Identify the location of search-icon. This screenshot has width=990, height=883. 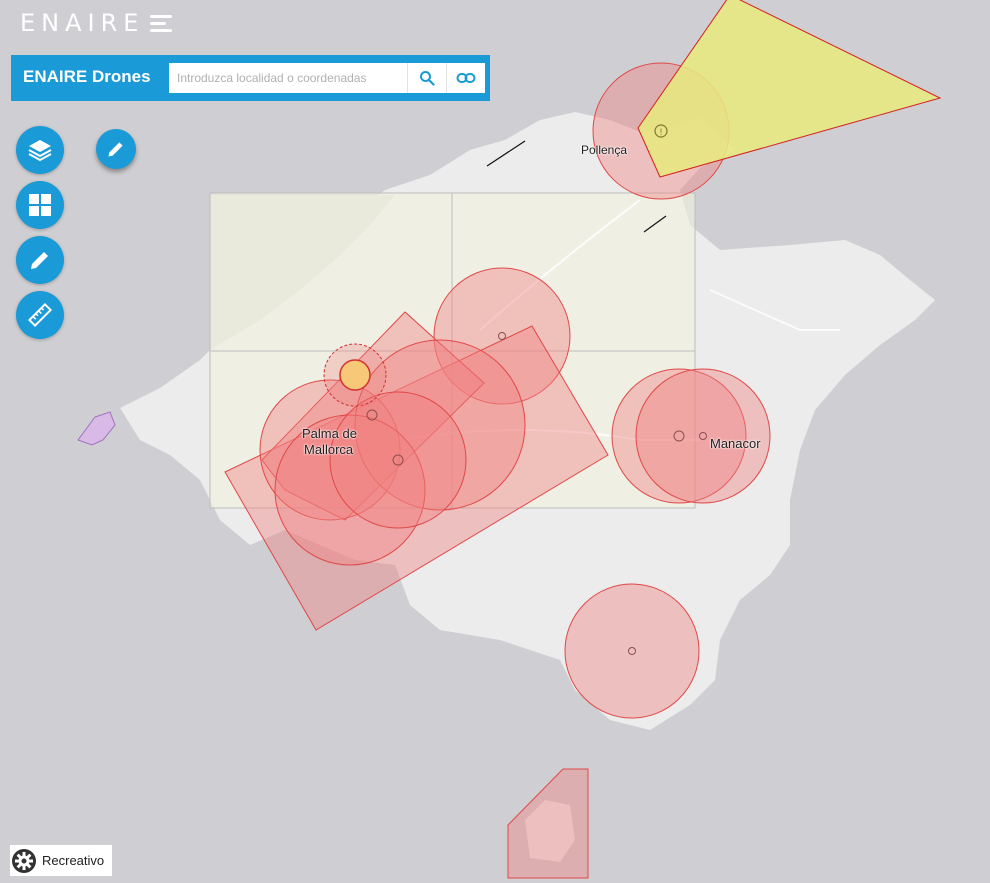
(427, 78).